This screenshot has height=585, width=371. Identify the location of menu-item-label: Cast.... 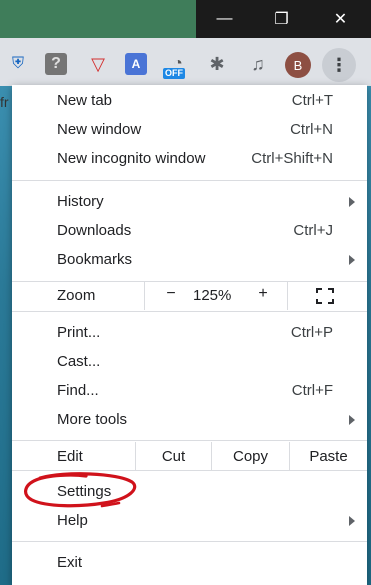
(79, 361).